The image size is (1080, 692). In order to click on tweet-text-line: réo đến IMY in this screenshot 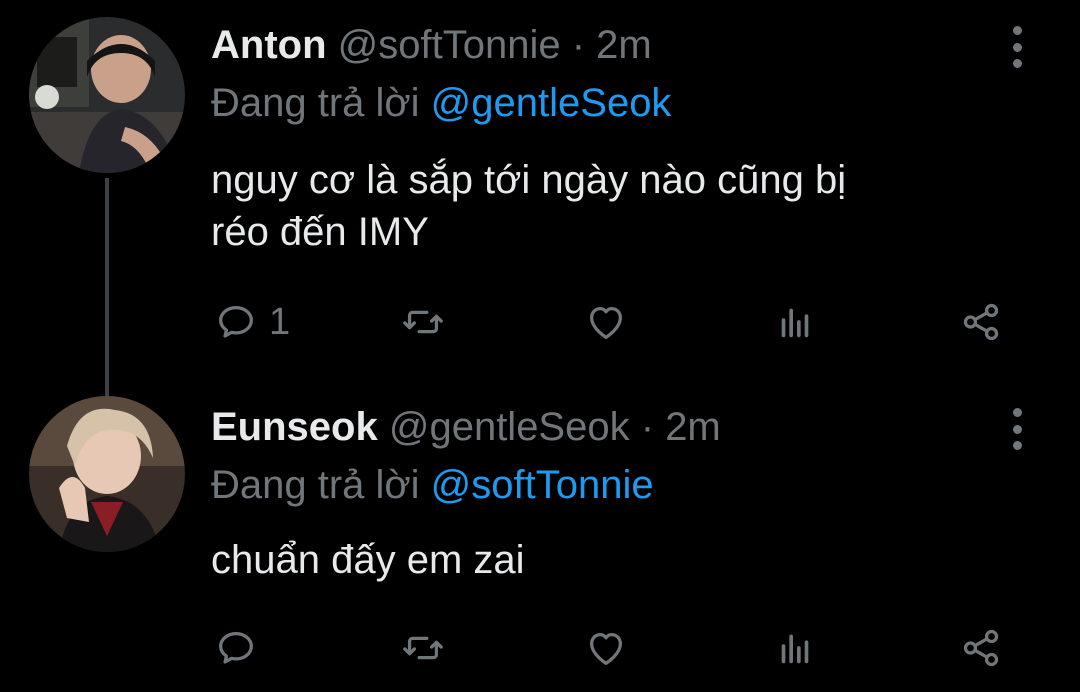, I will do `click(320, 232)`.